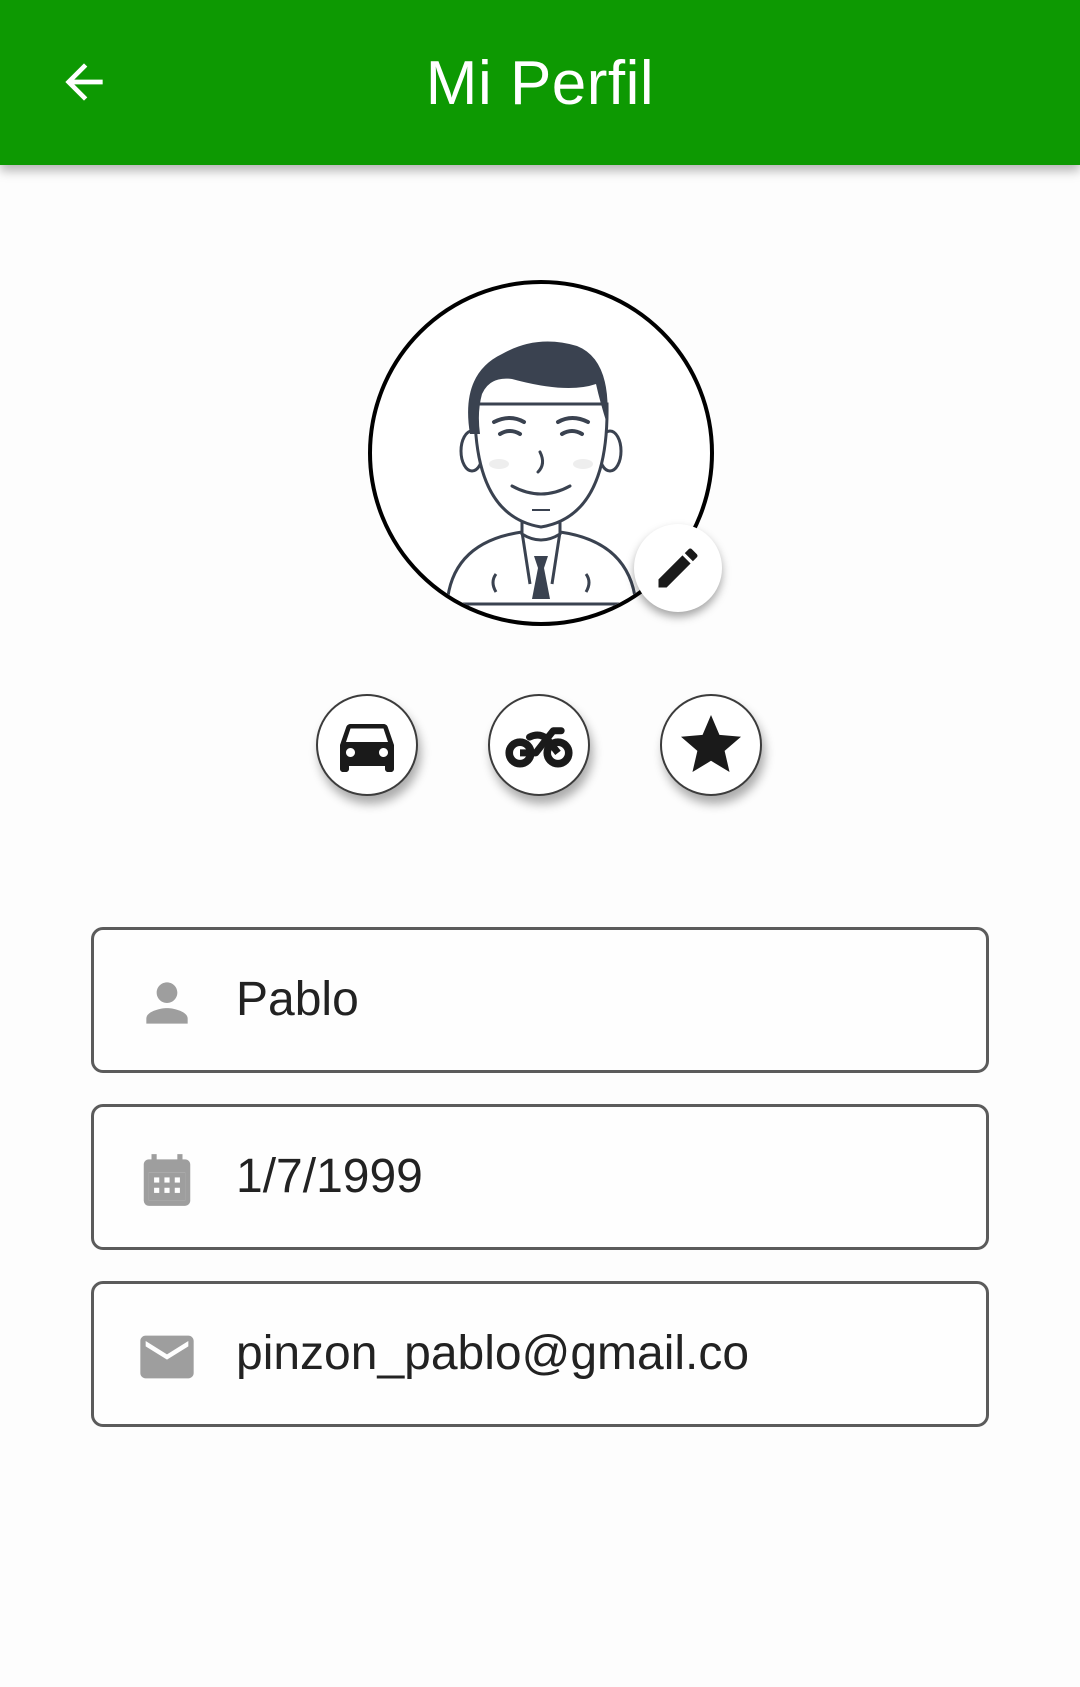 This screenshot has width=1080, height=1687. I want to click on star-icon, so click(711, 743).